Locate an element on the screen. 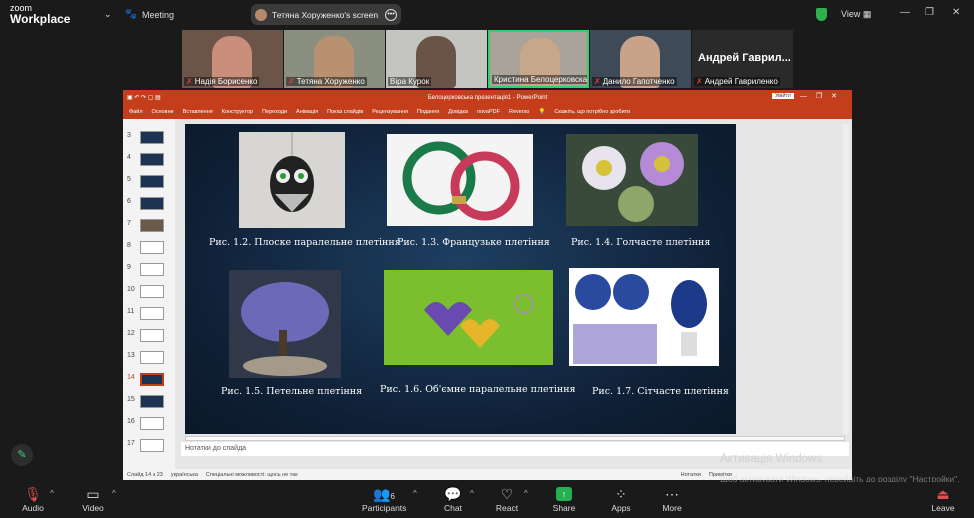 This screenshot has width=974, height=518. slide-counter: Слайд 14 з 23 is located at coordinates (145, 474).